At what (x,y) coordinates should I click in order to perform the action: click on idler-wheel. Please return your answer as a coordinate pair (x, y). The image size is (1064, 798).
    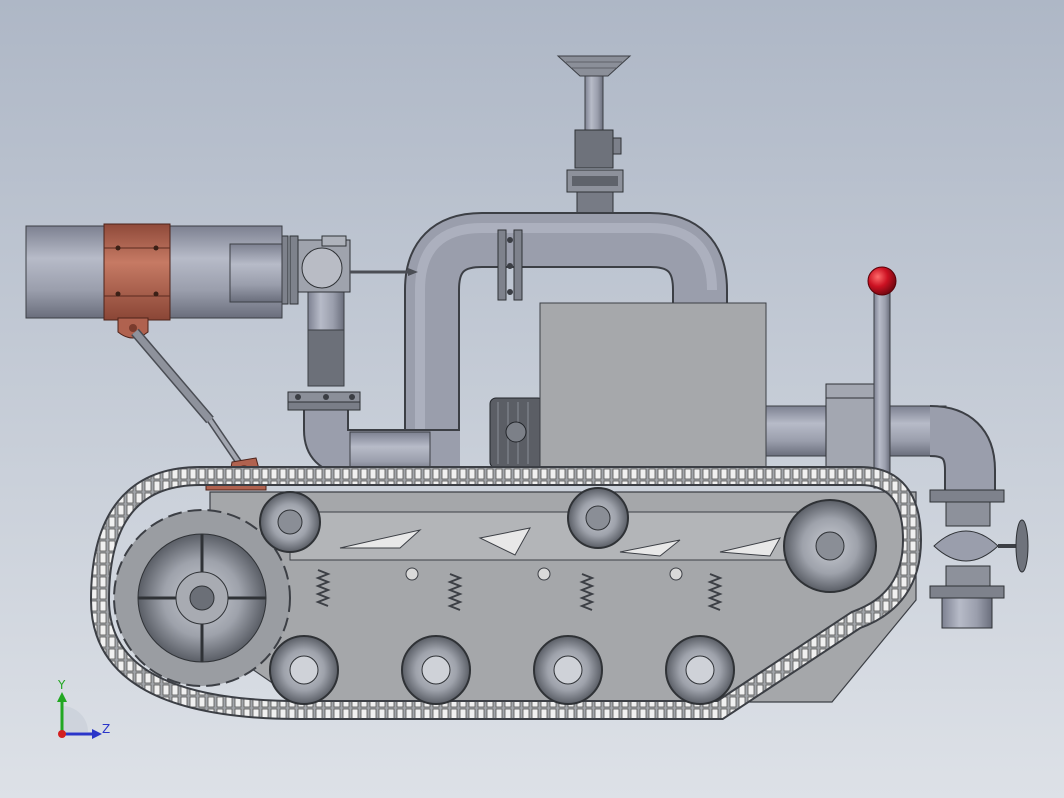
    Looking at the image, I should click on (830, 546).